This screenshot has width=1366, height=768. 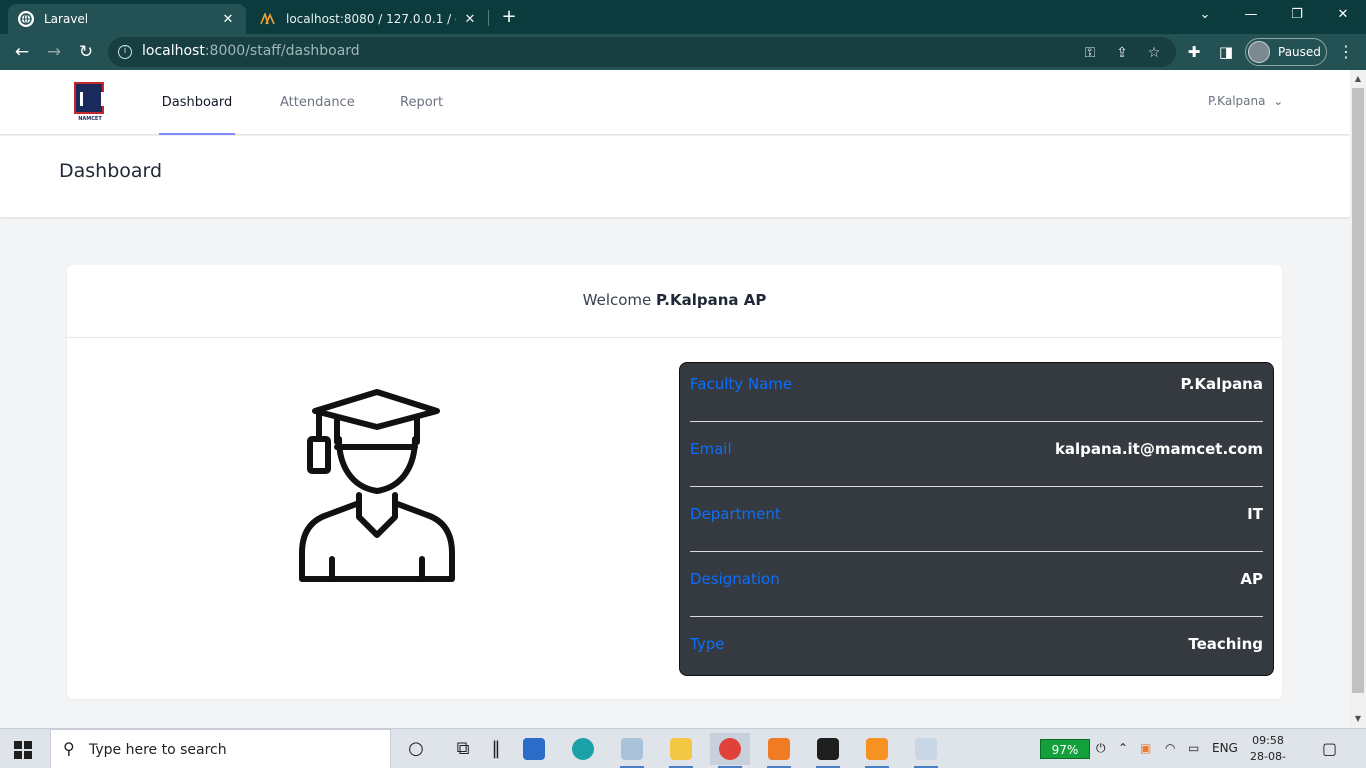 What do you see at coordinates (54, 52) in the screenshot?
I see `forward-icon: →` at bounding box center [54, 52].